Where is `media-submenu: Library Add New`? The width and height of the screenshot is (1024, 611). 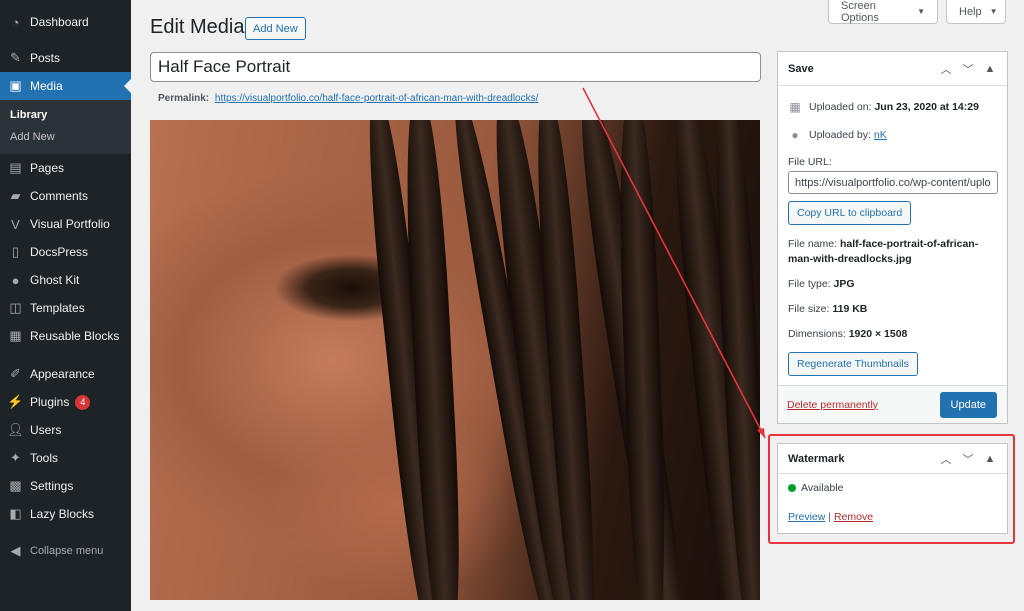
media-submenu: Library Add New is located at coordinates (65, 127).